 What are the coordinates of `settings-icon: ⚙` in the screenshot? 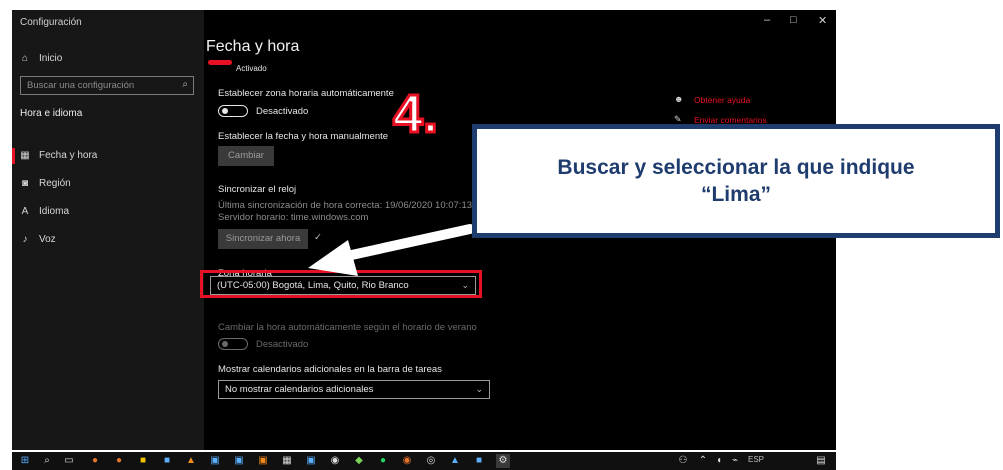 It's located at (503, 461).